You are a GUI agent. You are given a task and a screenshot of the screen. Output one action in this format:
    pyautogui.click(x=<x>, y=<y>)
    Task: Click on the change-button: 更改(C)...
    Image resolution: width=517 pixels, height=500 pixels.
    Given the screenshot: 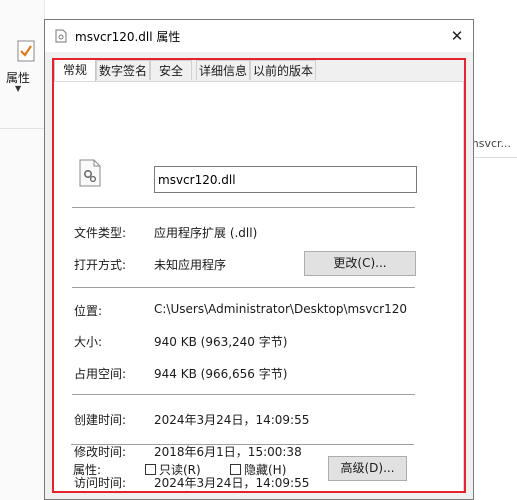 What is the action you would take?
    pyautogui.click(x=360, y=263)
    